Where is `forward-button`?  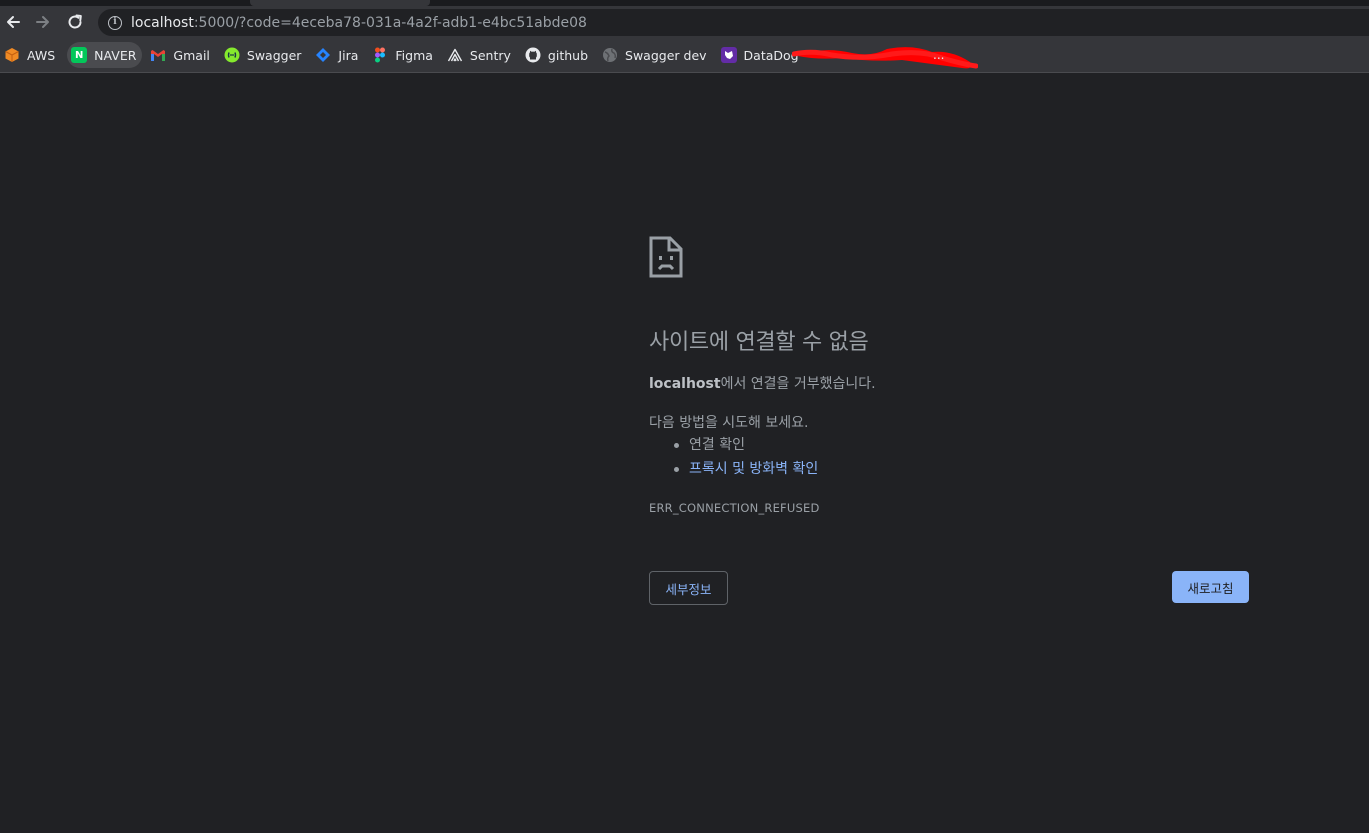 forward-button is located at coordinates (43, 22).